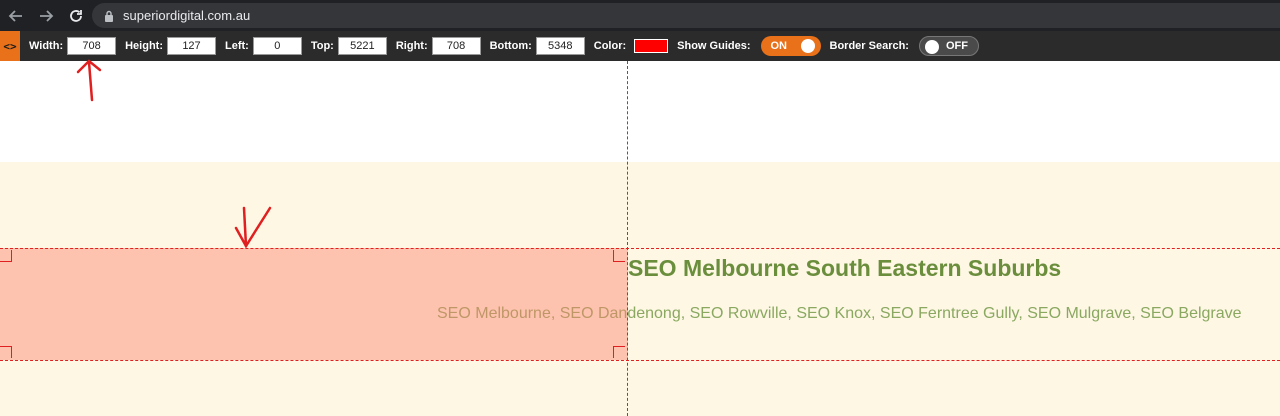 The width and height of the screenshot is (1280, 416). What do you see at coordinates (779, 46) in the screenshot?
I see `show-guides-state: ON` at bounding box center [779, 46].